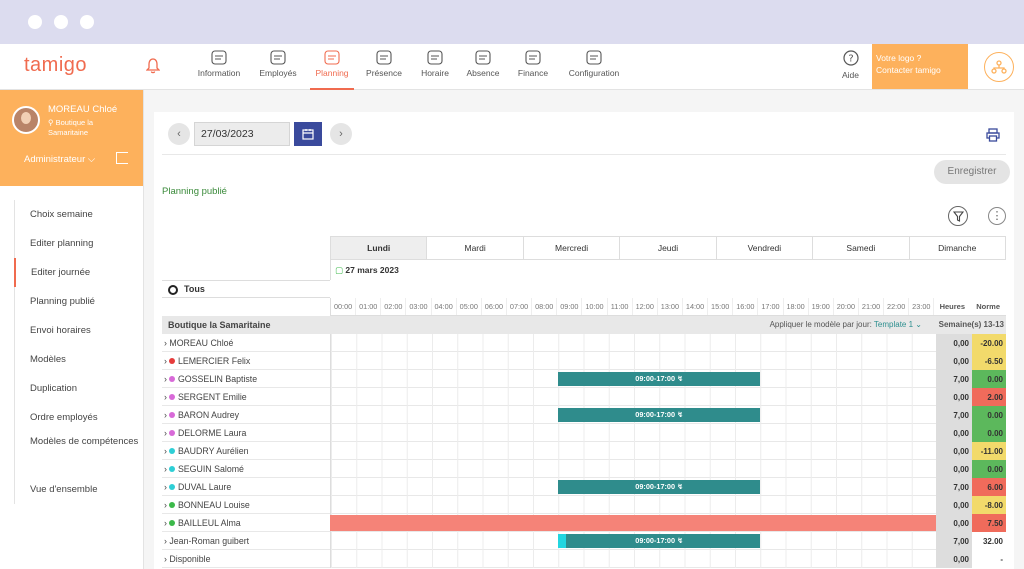  I want to click on nav-label: Finance, so click(533, 73).